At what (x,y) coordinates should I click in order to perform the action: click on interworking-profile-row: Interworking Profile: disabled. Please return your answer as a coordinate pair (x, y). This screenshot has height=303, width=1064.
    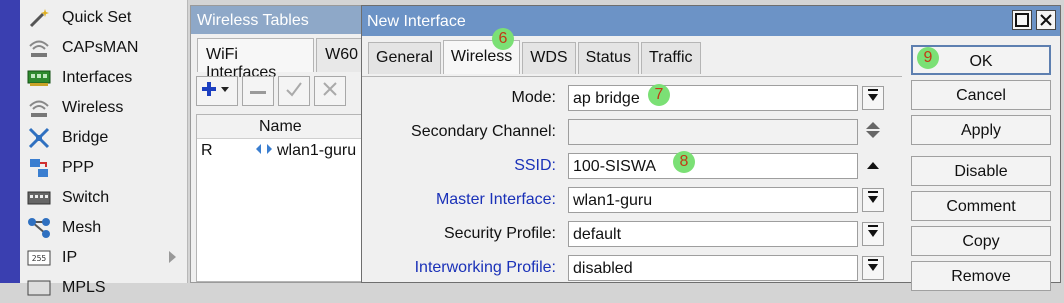
    Looking at the image, I should click on (632, 268).